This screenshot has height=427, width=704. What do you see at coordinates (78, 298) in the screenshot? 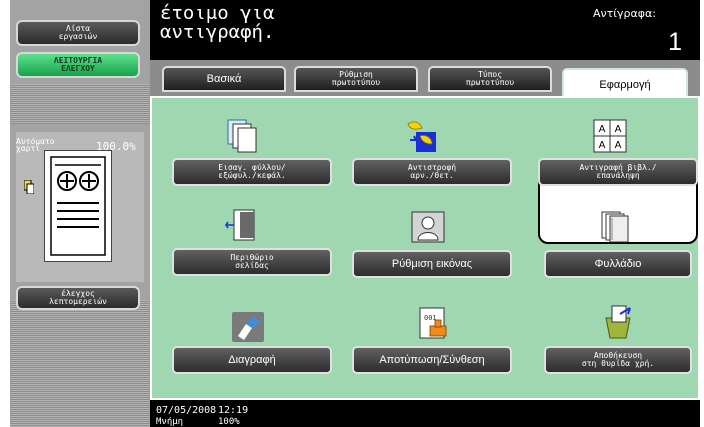
I see `check-details-button: έλεγχος λεπτομερειών` at bounding box center [78, 298].